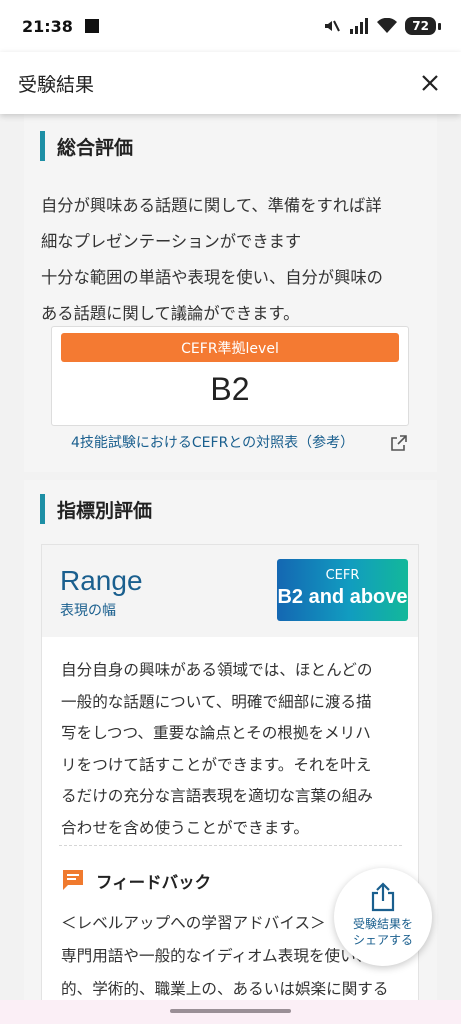  What do you see at coordinates (230, 389) in the screenshot?
I see `cefr-level-value: B2` at bounding box center [230, 389].